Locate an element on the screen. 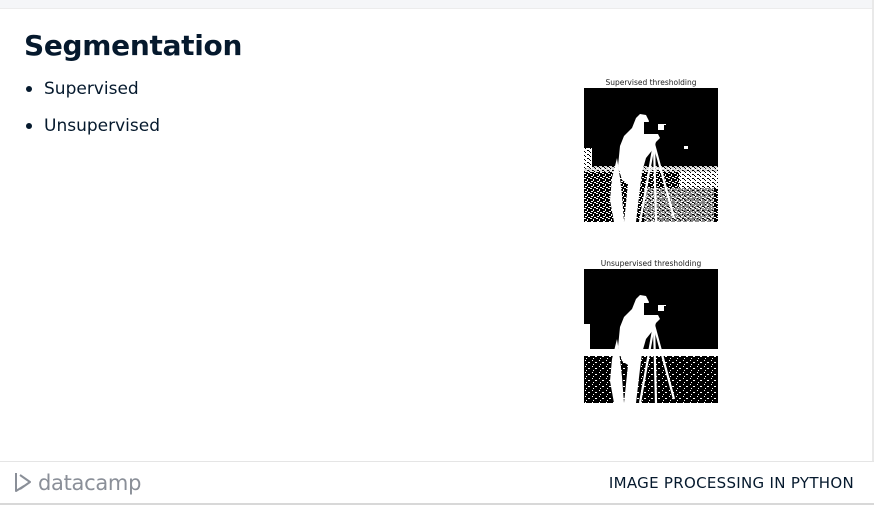 The image size is (874, 505). datacamp-logo: datacamp is located at coordinates (77, 483).